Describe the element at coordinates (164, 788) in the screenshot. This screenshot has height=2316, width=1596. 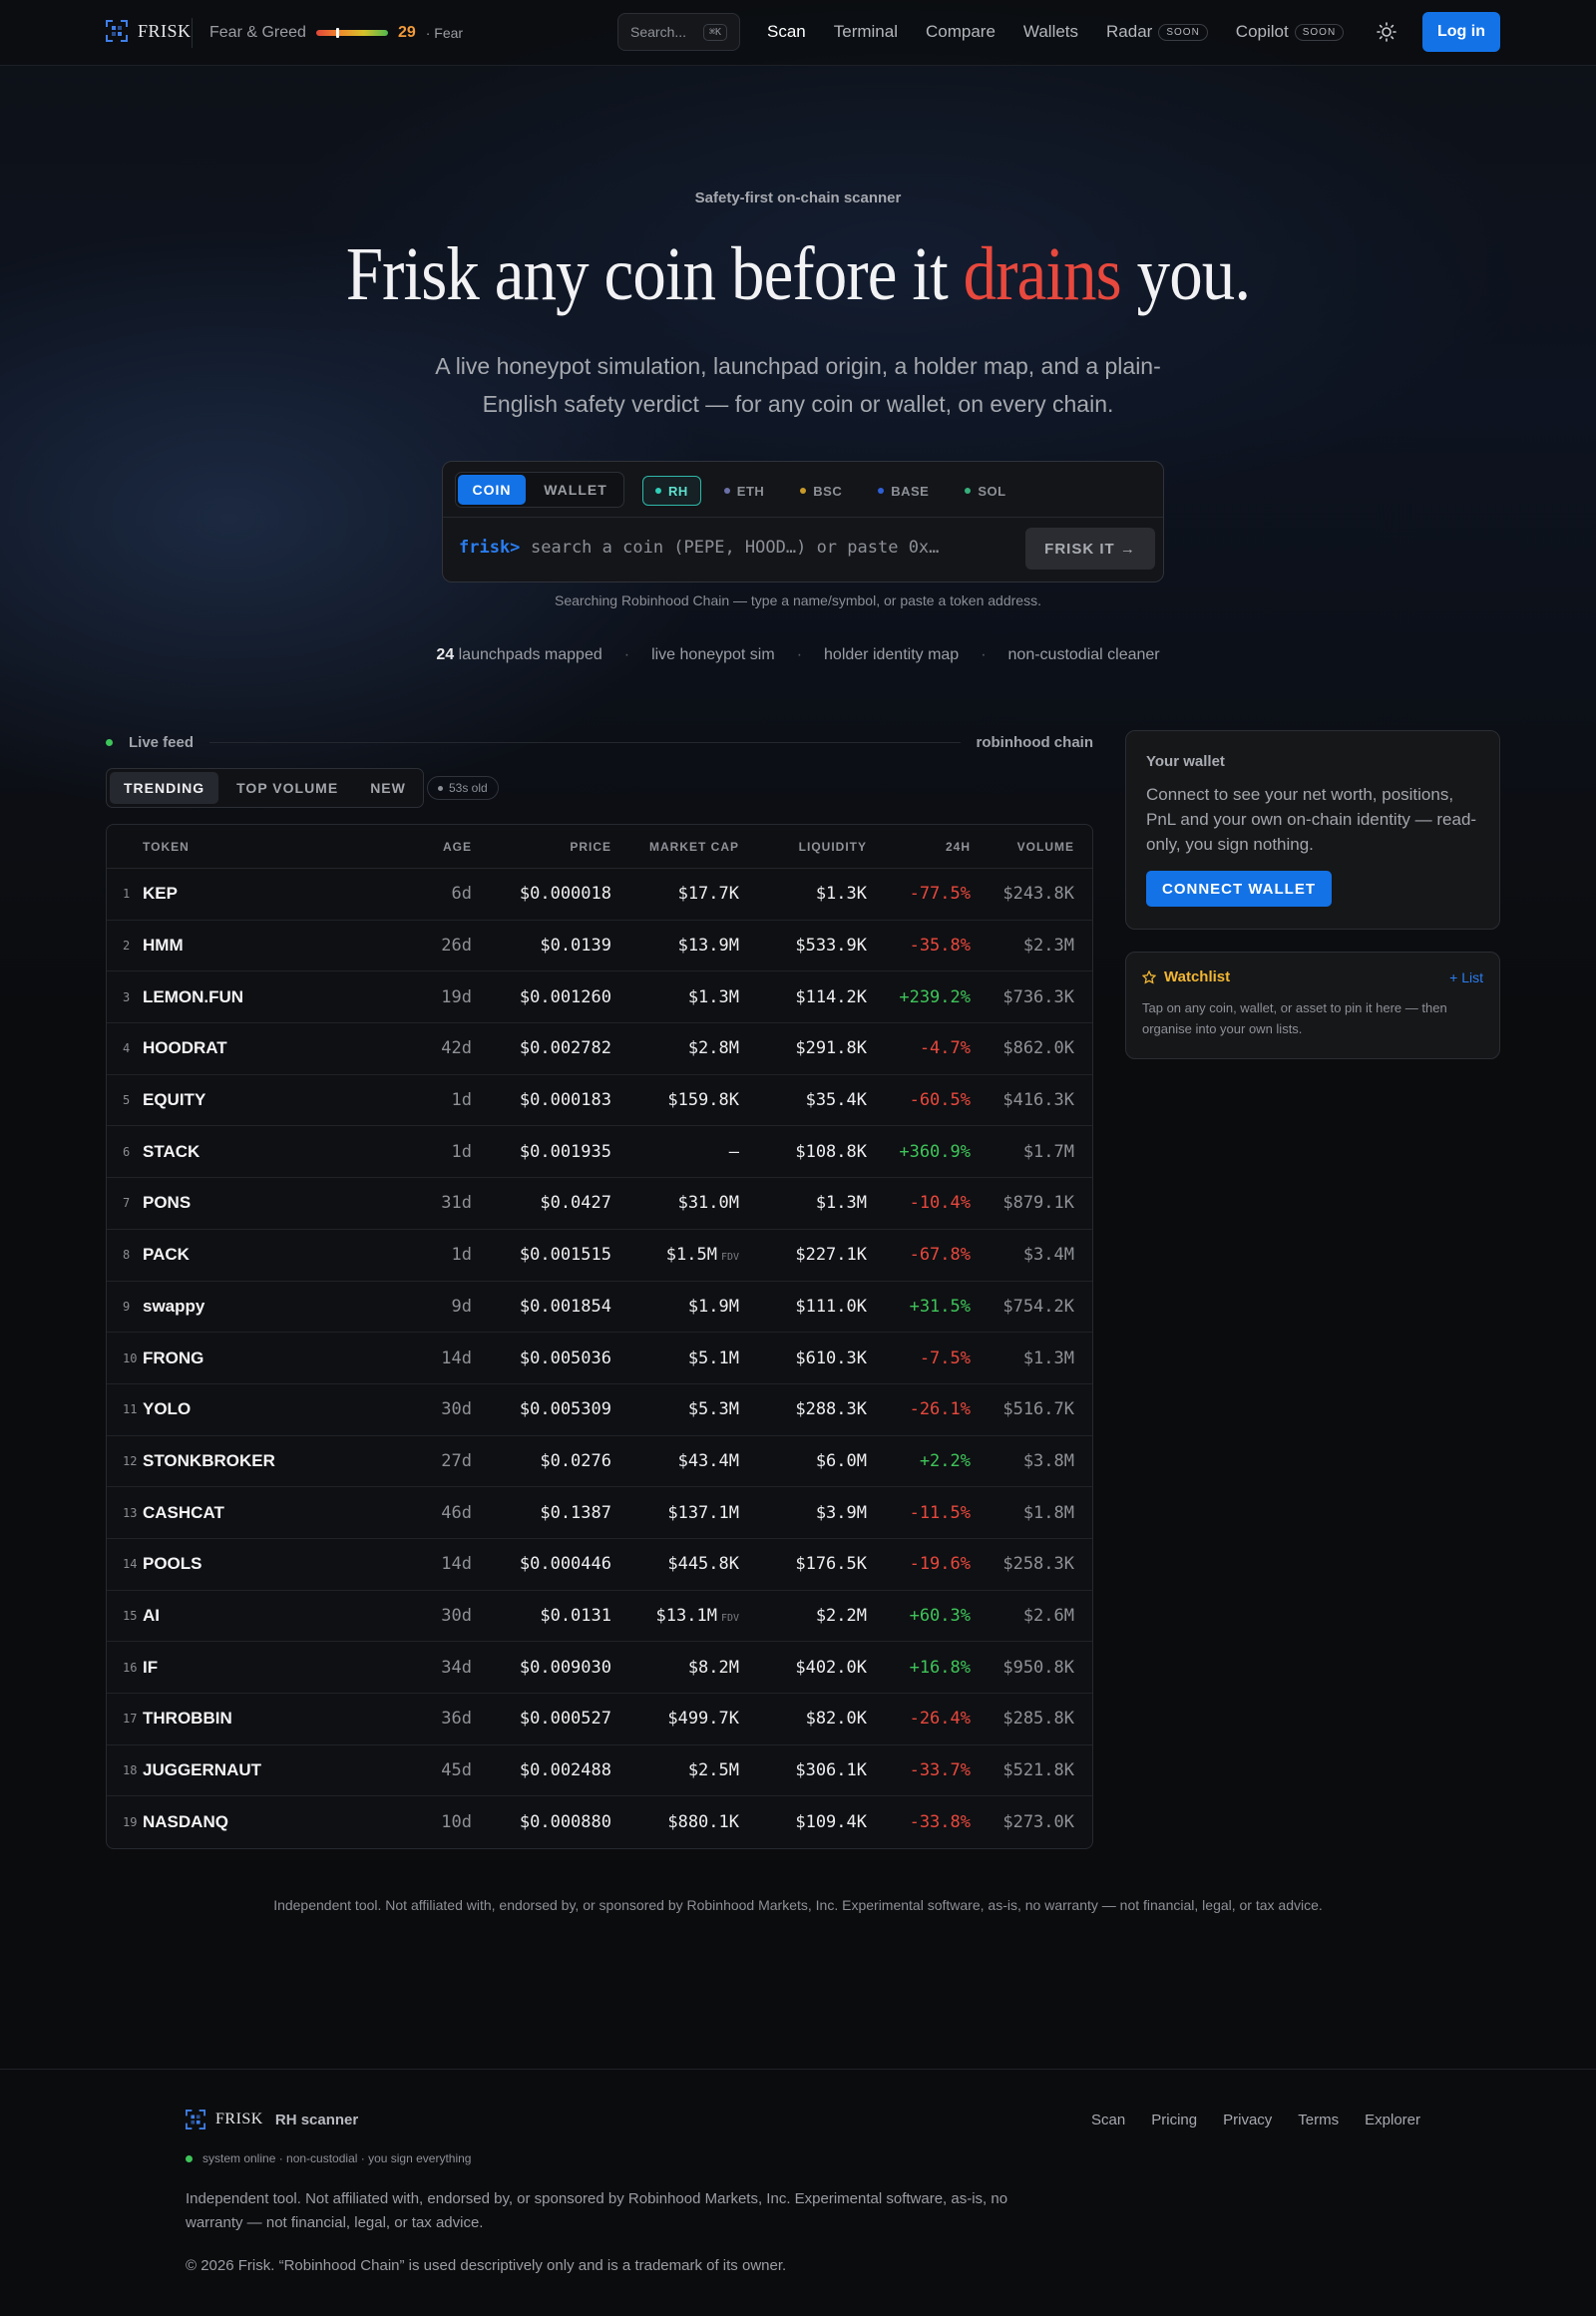
I see `tab-trending: TRENDING` at that location.